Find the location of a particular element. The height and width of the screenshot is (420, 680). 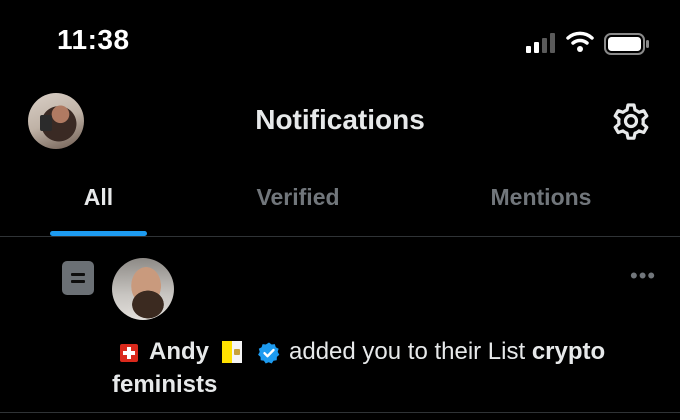

page-title: Notifications is located at coordinates (340, 119).